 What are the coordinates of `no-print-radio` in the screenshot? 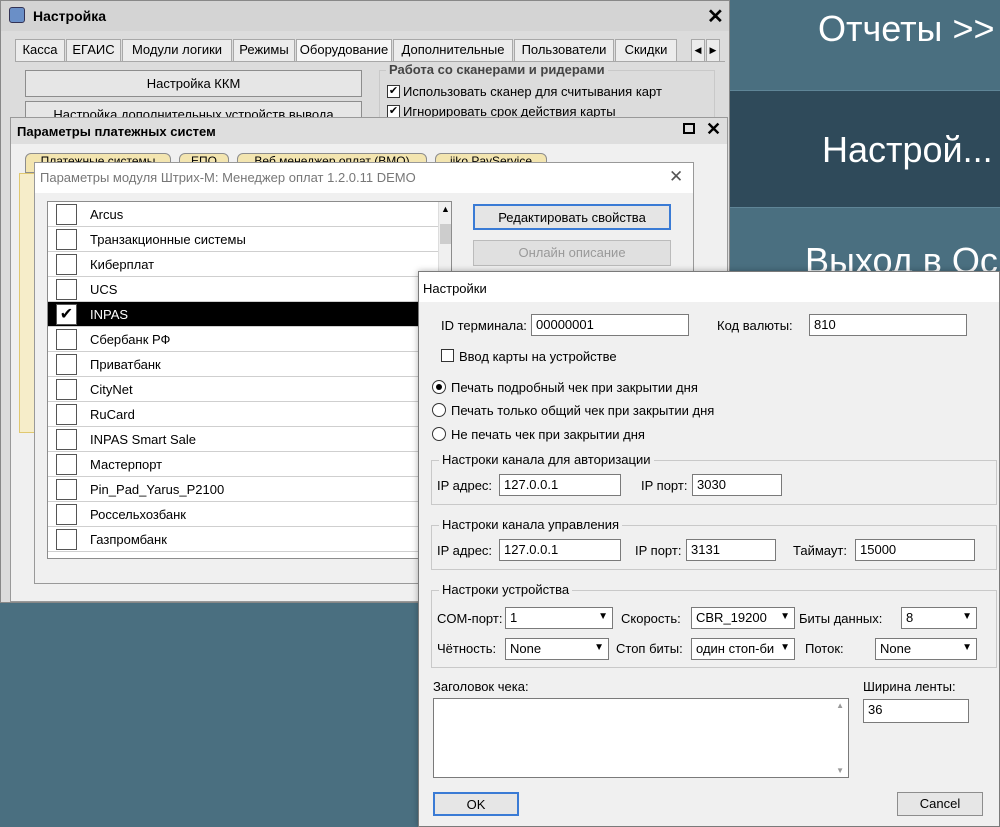 It's located at (439, 434).